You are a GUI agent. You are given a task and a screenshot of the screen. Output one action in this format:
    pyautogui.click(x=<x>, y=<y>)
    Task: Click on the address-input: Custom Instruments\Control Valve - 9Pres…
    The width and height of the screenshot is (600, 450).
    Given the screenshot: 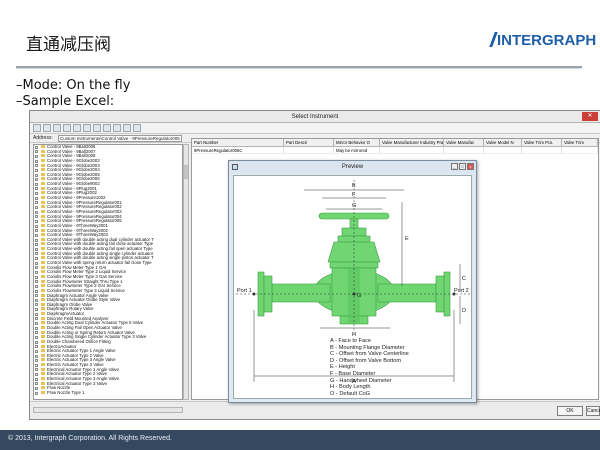 What is the action you would take?
    pyautogui.click(x=120, y=138)
    